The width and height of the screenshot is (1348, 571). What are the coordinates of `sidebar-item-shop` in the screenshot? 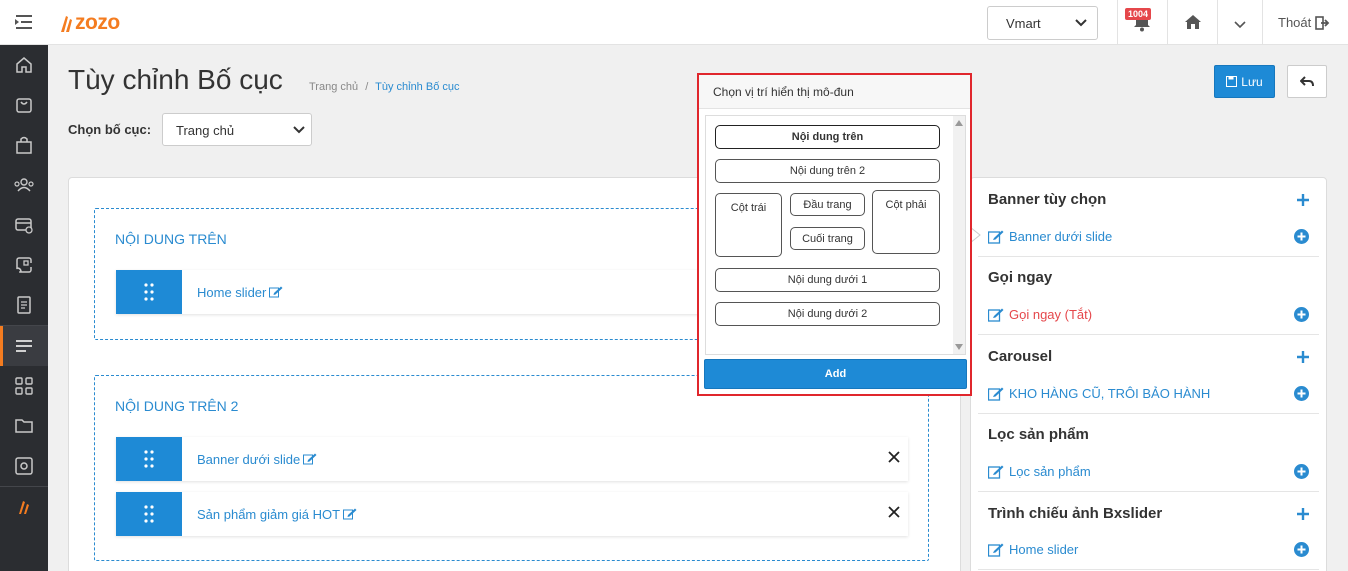 It's located at (24, 105).